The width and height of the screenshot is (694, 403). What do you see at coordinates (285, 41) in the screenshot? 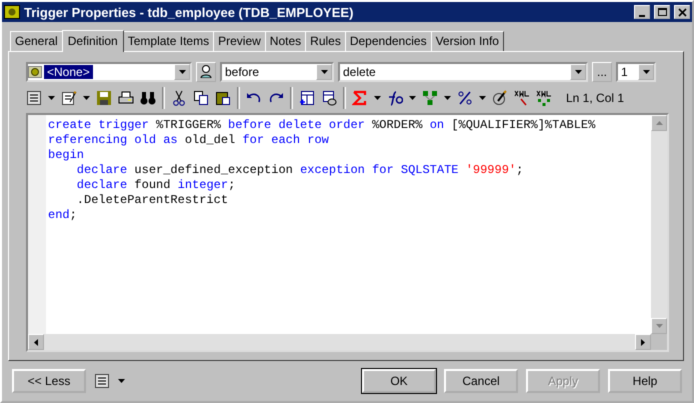
I see `tab: Notes` at bounding box center [285, 41].